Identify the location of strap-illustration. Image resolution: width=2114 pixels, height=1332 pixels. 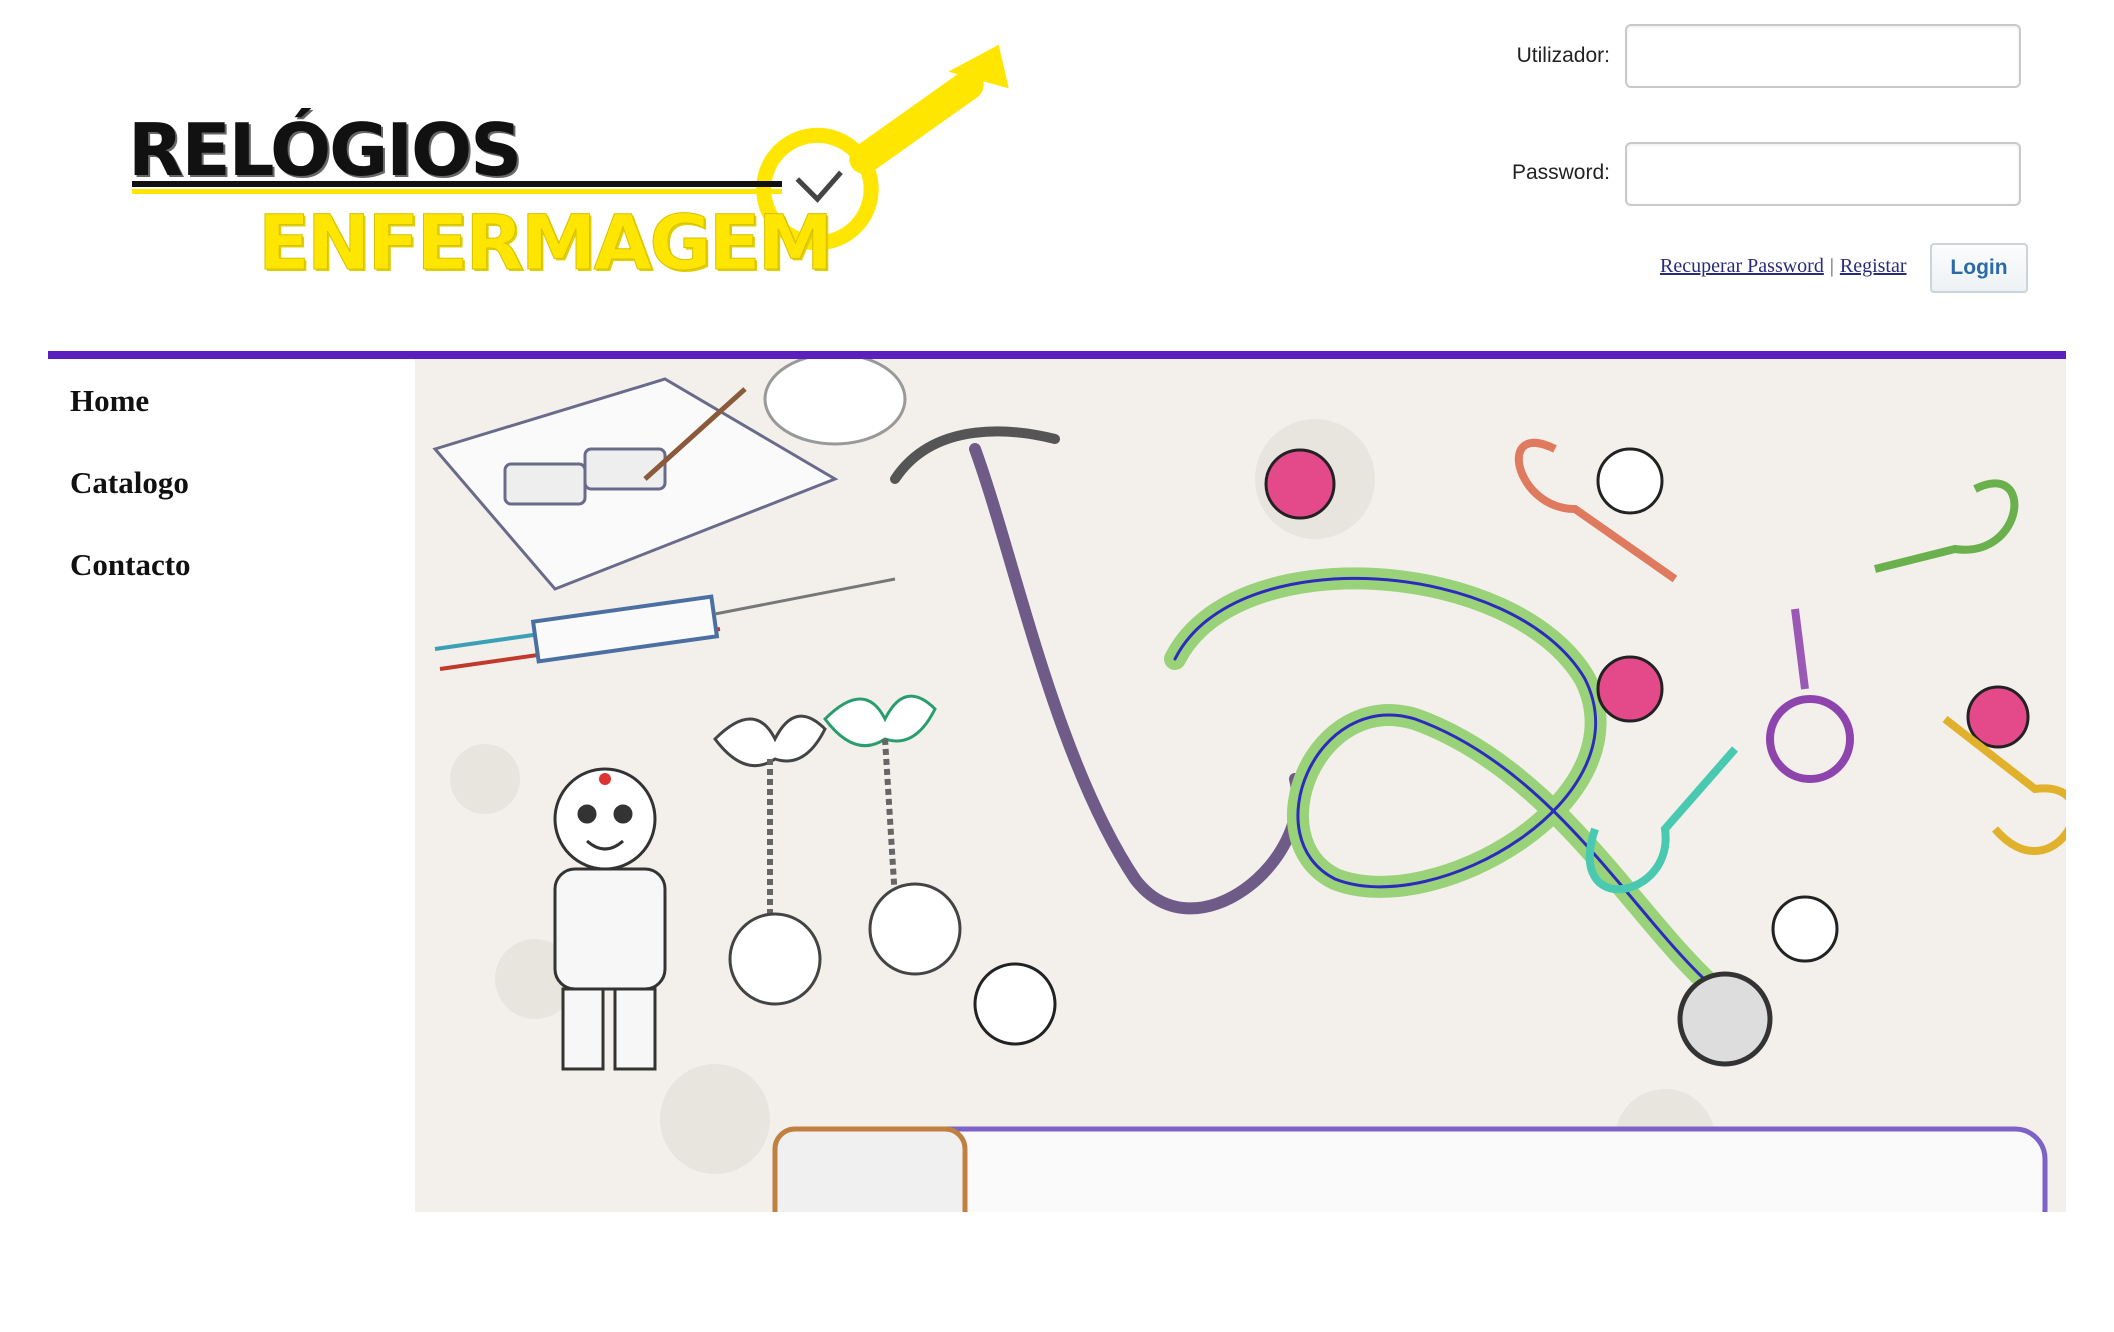
(1410, 1169).